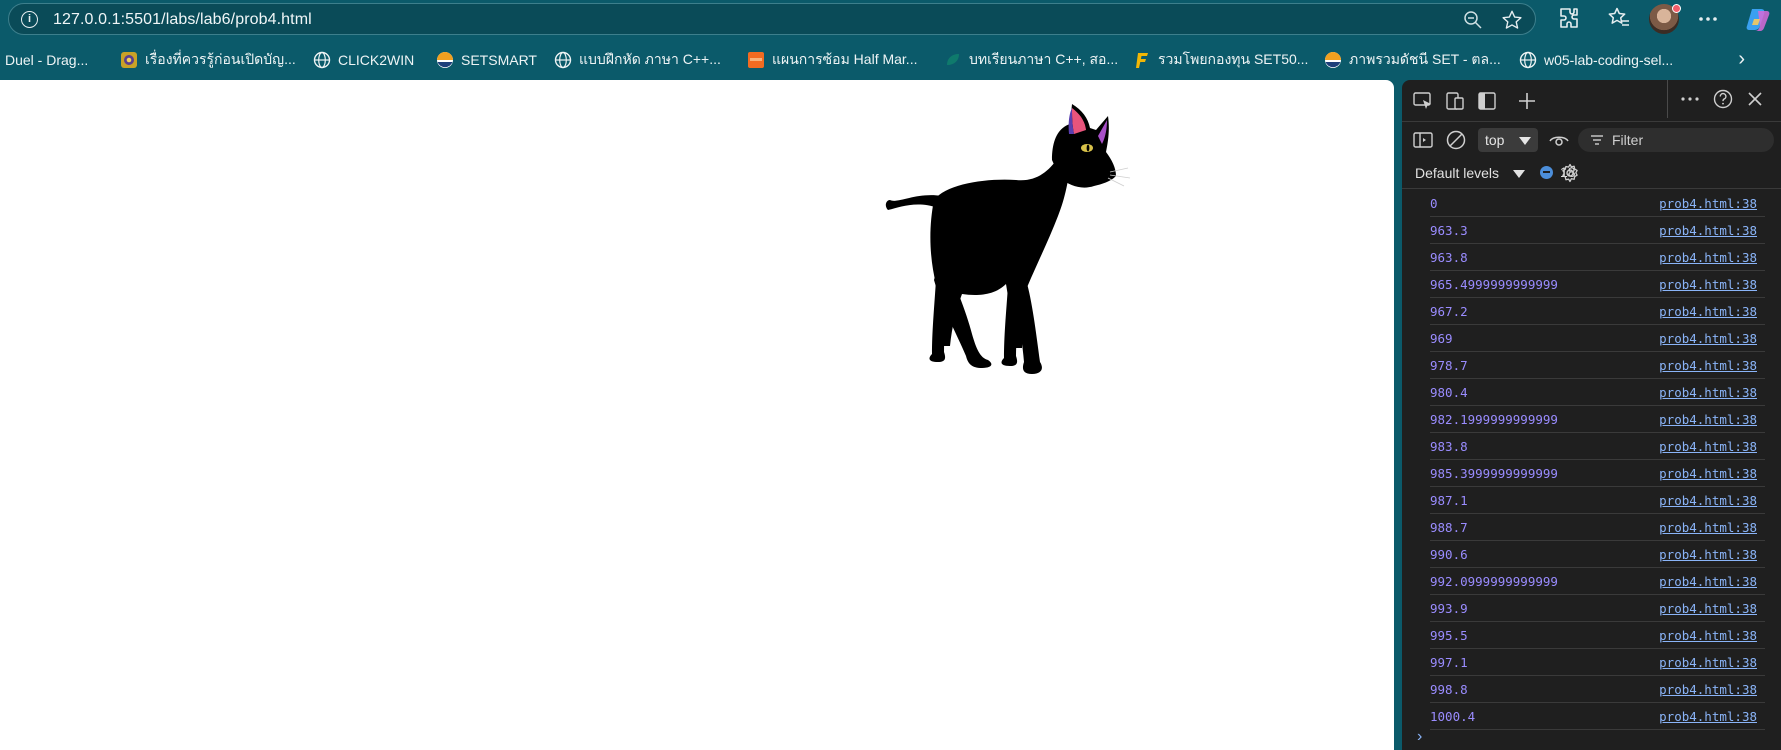  I want to click on console-log-row: 969 prob4.html:38, so click(1597, 338).